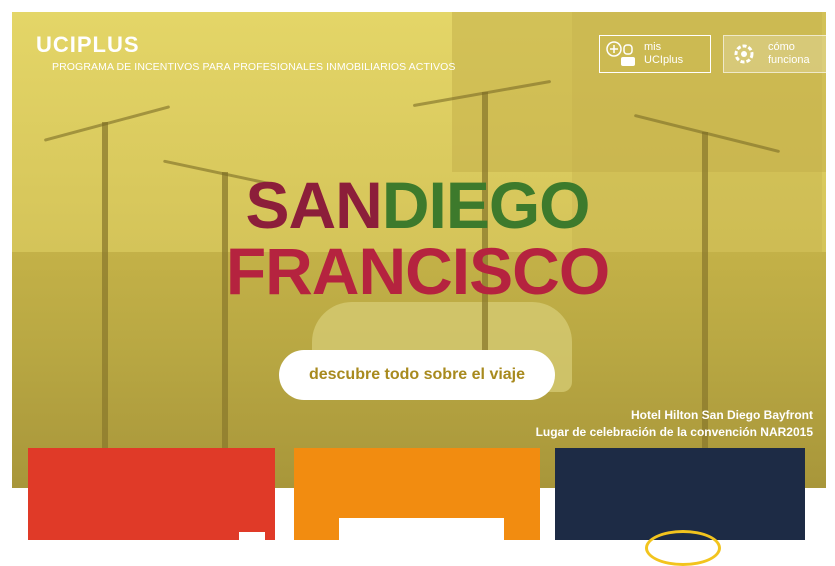 The width and height of the screenshot is (835, 566). Describe the element at coordinates (664, 53) in the screenshot. I see `mis-uciplus-label: mis UCIplus` at that location.